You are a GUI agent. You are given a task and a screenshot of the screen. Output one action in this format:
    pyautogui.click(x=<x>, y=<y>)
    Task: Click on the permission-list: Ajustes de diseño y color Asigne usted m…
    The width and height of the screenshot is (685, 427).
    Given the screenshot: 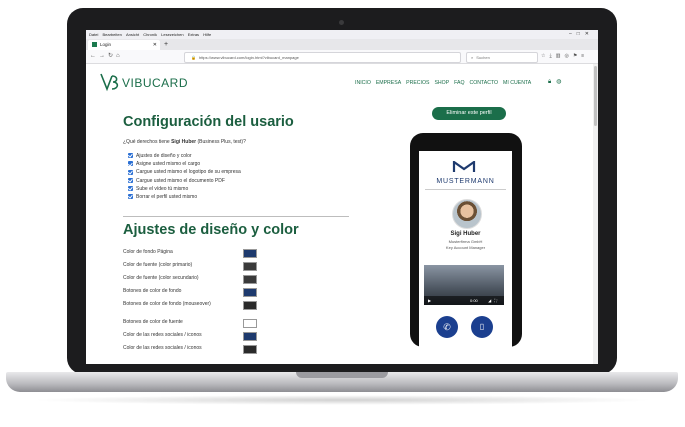 What is the action you would take?
    pyautogui.click(x=184, y=176)
    